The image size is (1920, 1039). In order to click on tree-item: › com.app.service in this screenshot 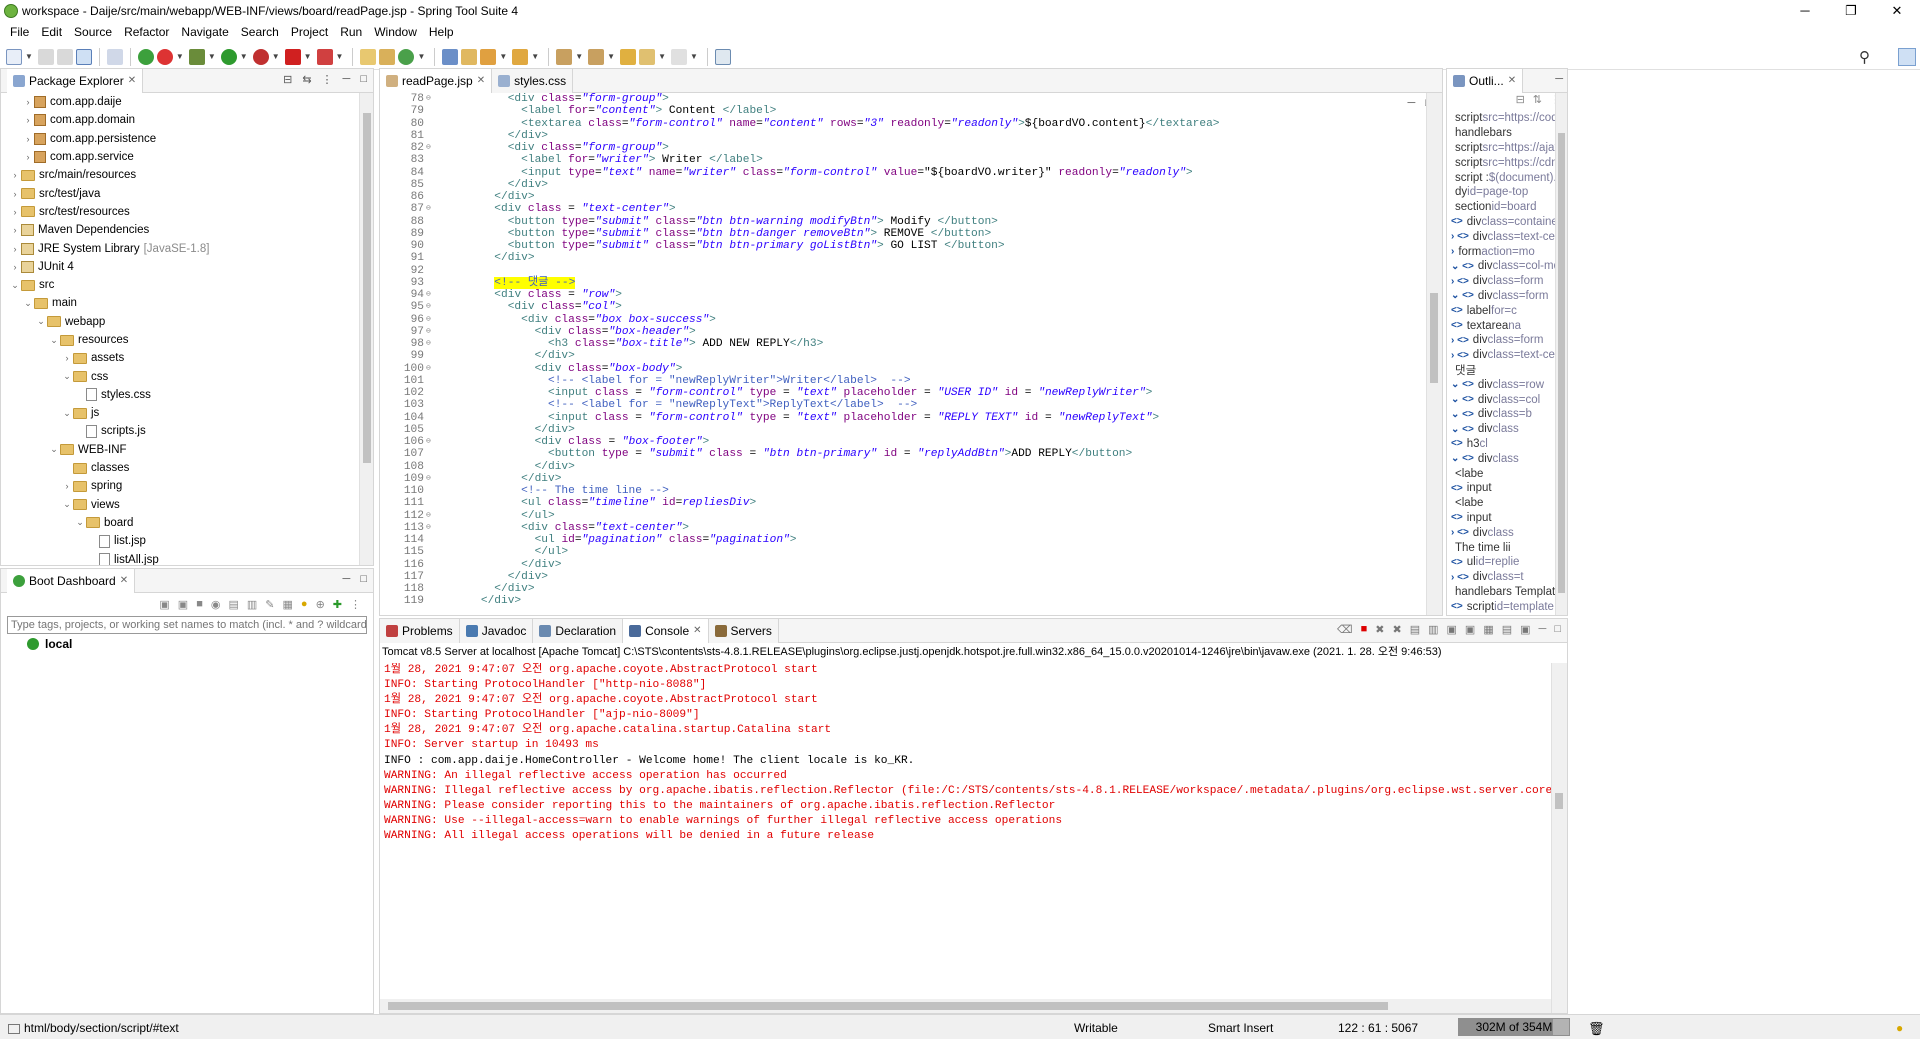, I will do `click(180, 157)`.